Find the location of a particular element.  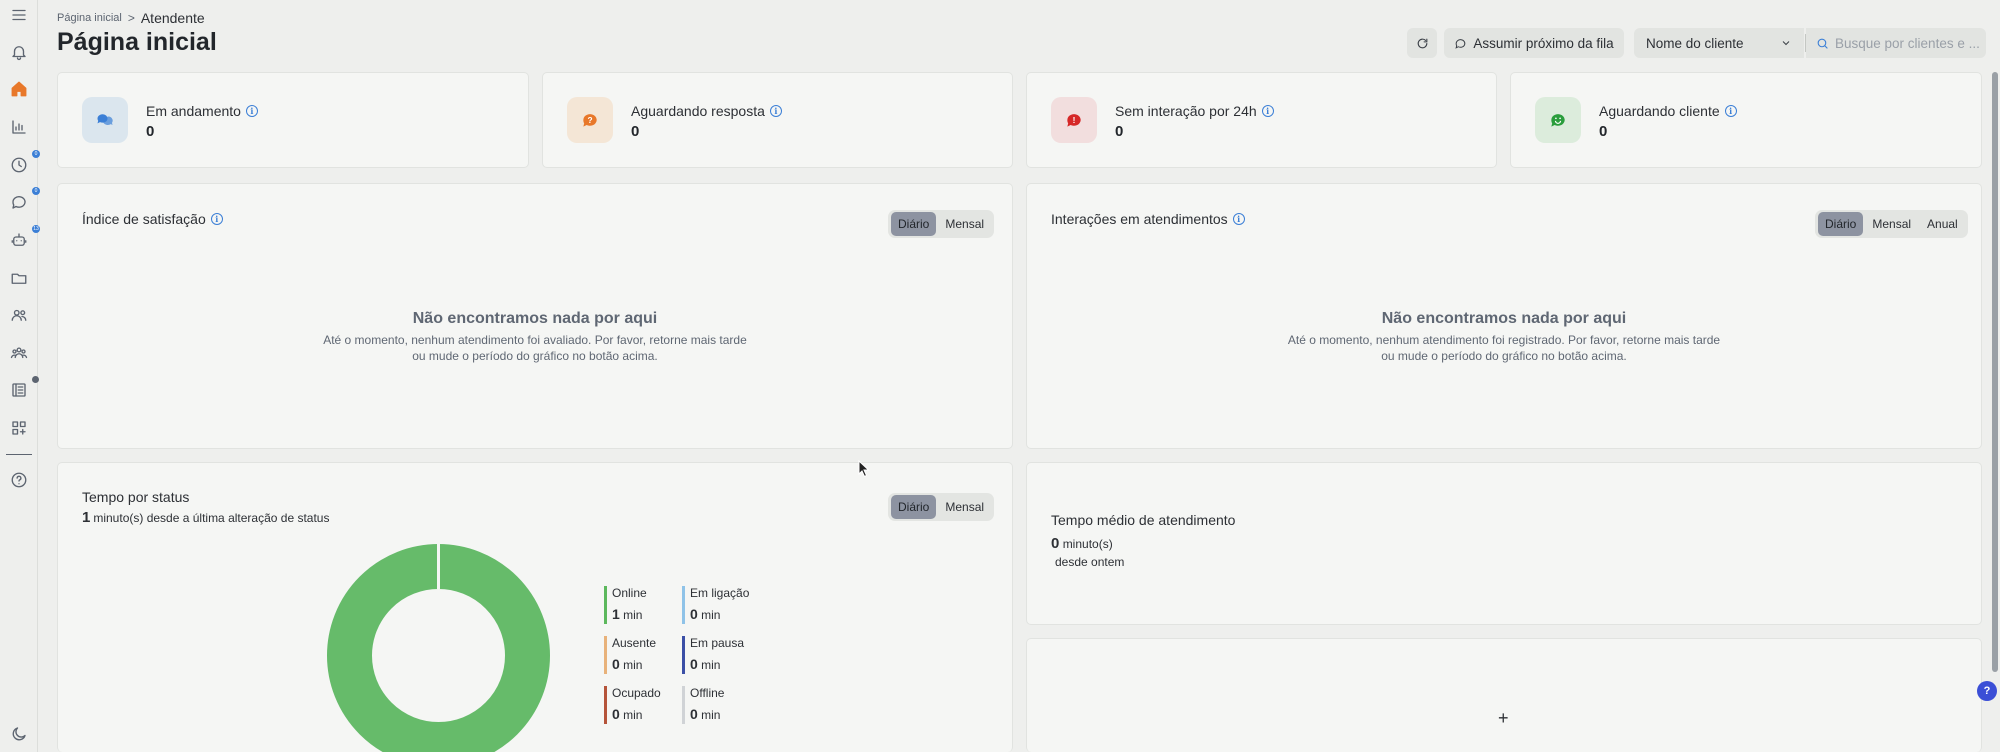

sidebar-divider is located at coordinates (19, 454).